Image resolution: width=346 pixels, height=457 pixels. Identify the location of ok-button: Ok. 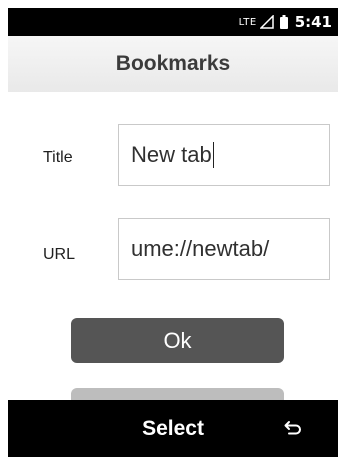
(177, 340).